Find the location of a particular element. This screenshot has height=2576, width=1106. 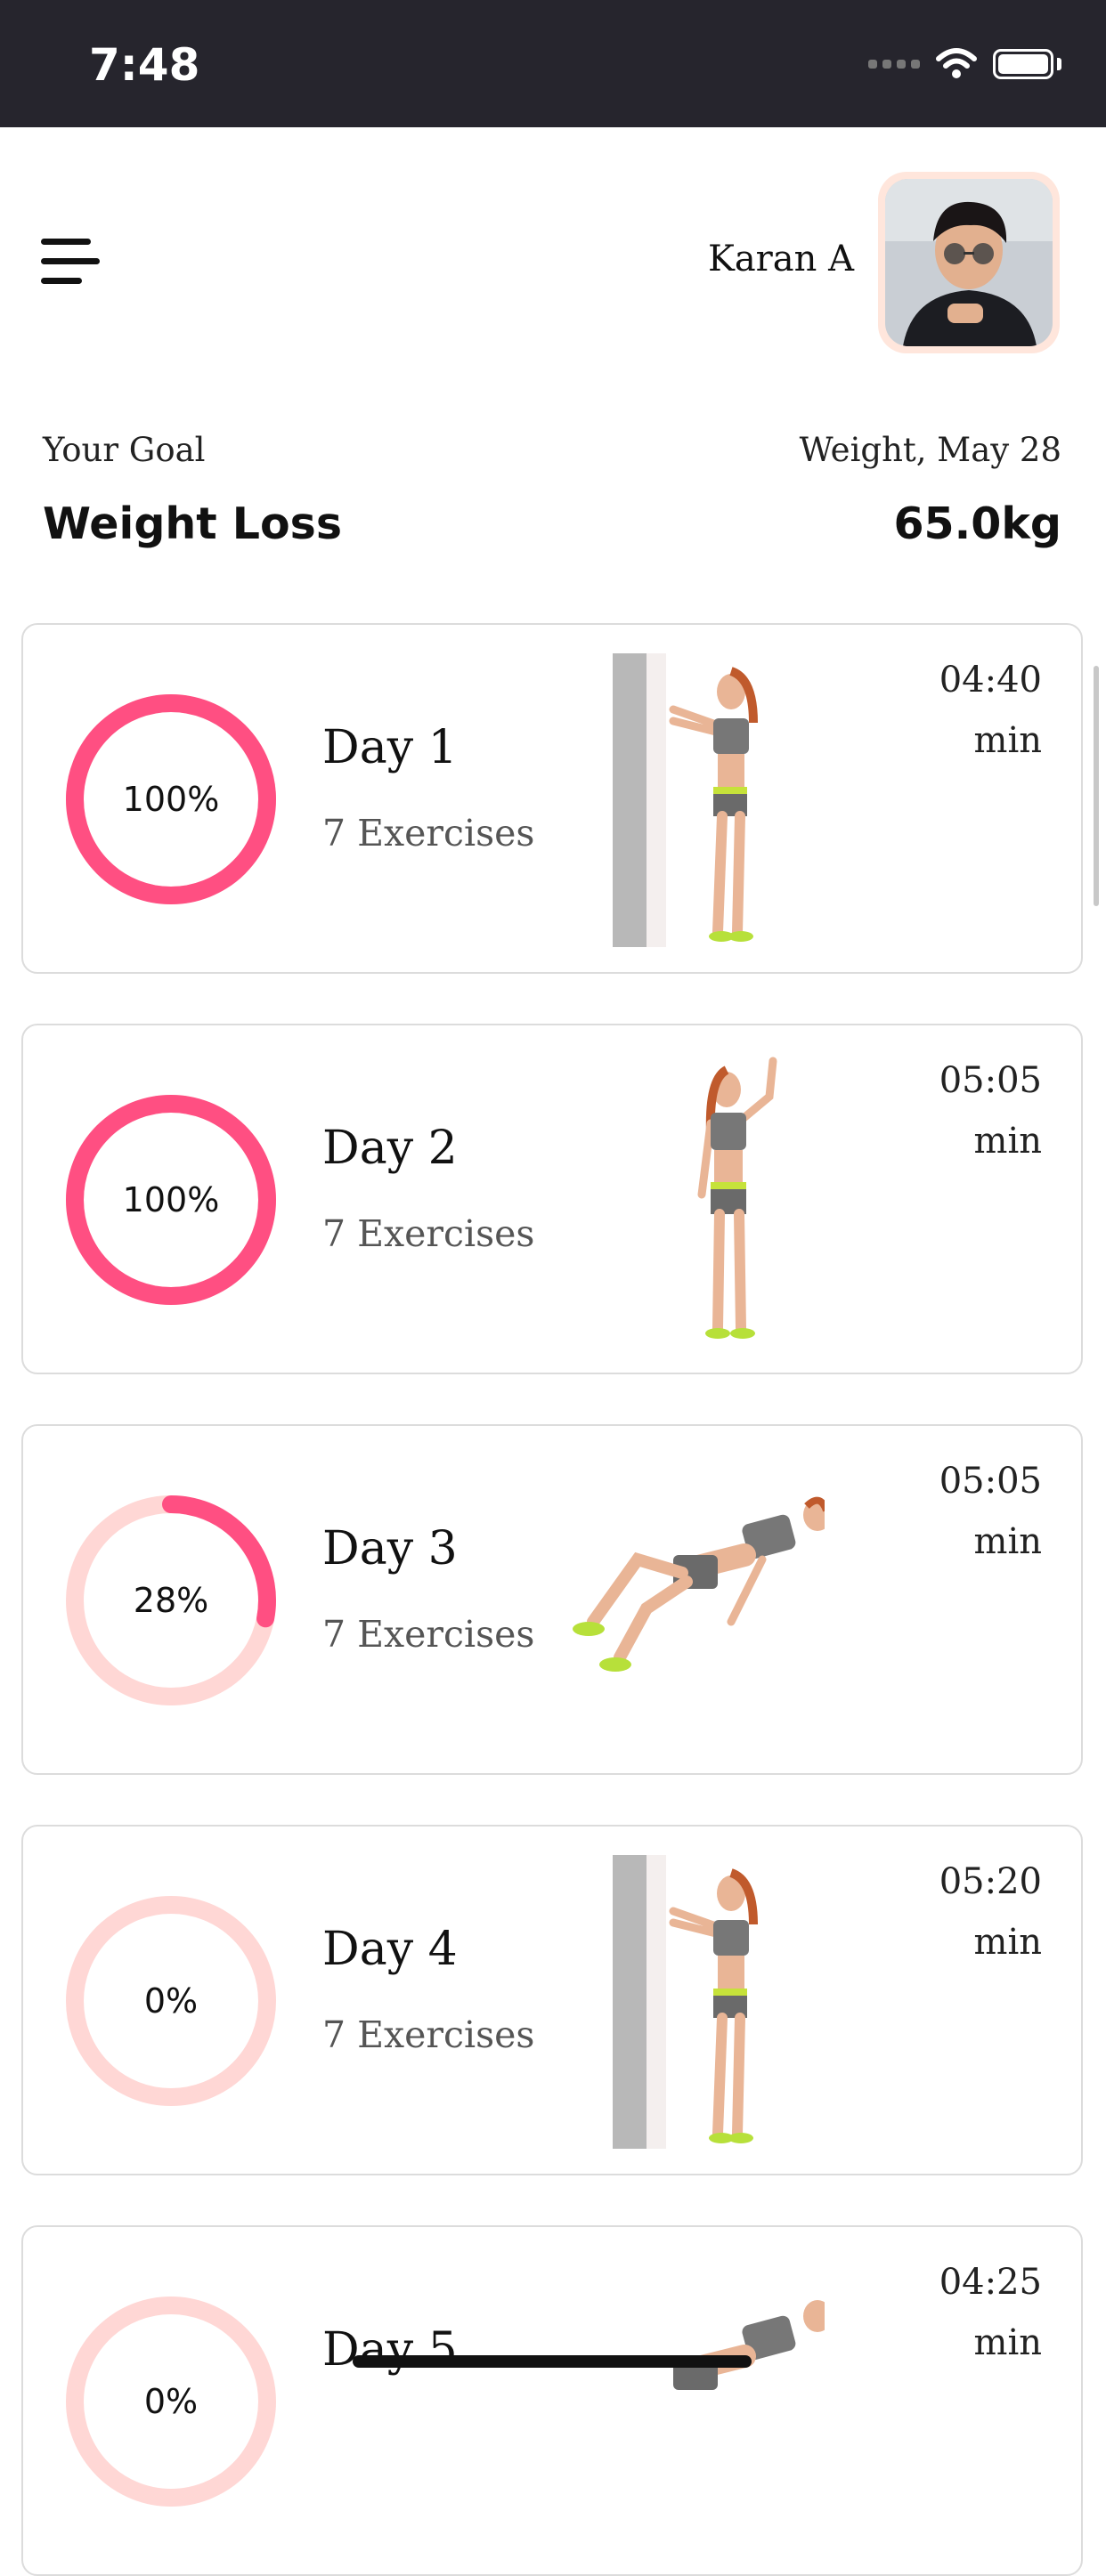

user-name: Karan A is located at coordinates (781, 259).